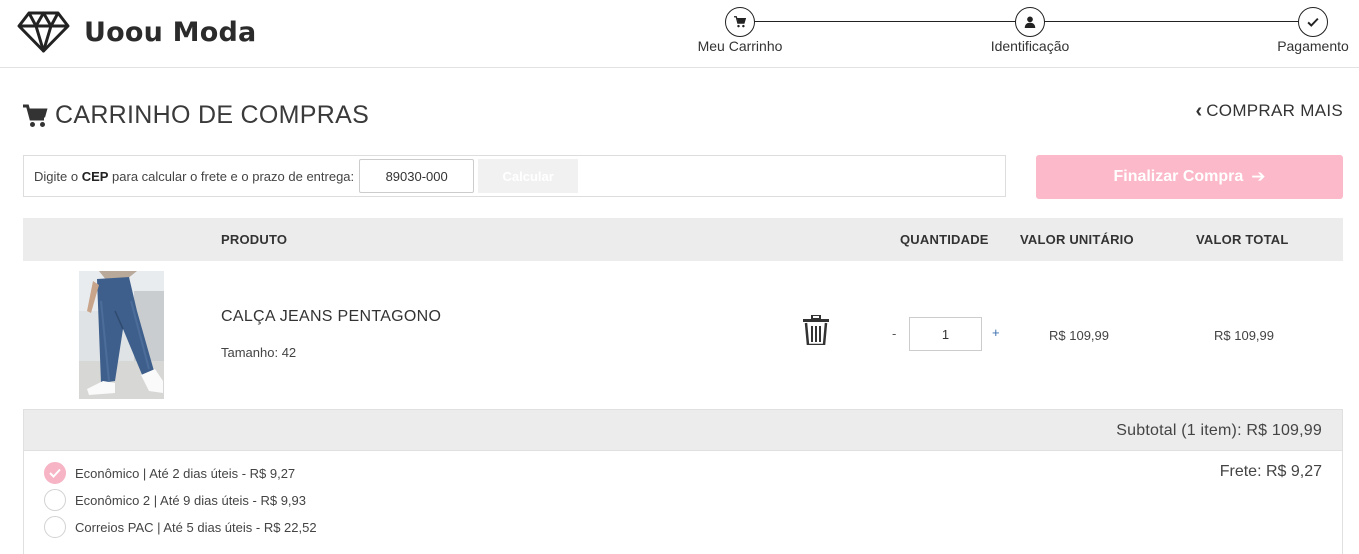 The width and height of the screenshot is (1359, 554). Describe the element at coordinates (170, 32) in the screenshot. I see `brand-name: Uoou Moda` at that location.